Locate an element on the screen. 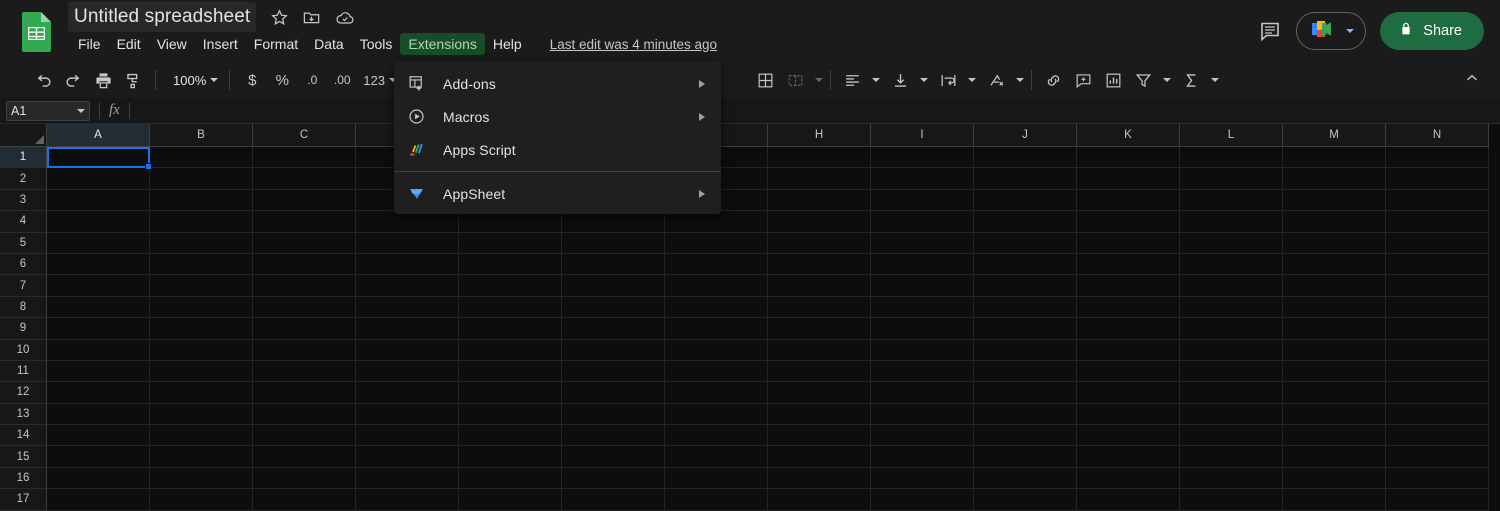  cell-J5 is located at coordinates (1025, 243).